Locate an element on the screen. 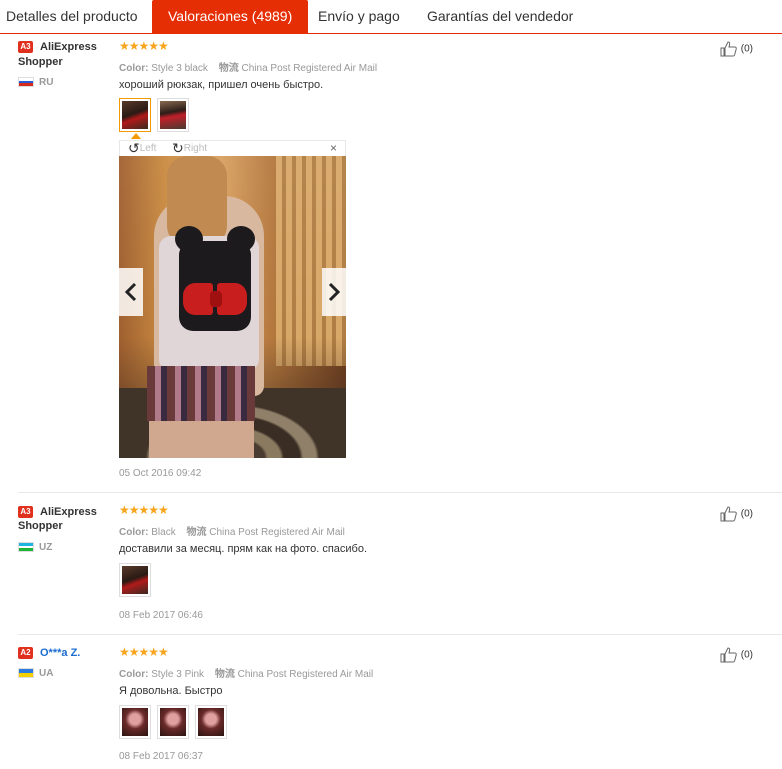  tab-seller-guarantees: Garantías del vendedor is located at coordinates (500, 17).